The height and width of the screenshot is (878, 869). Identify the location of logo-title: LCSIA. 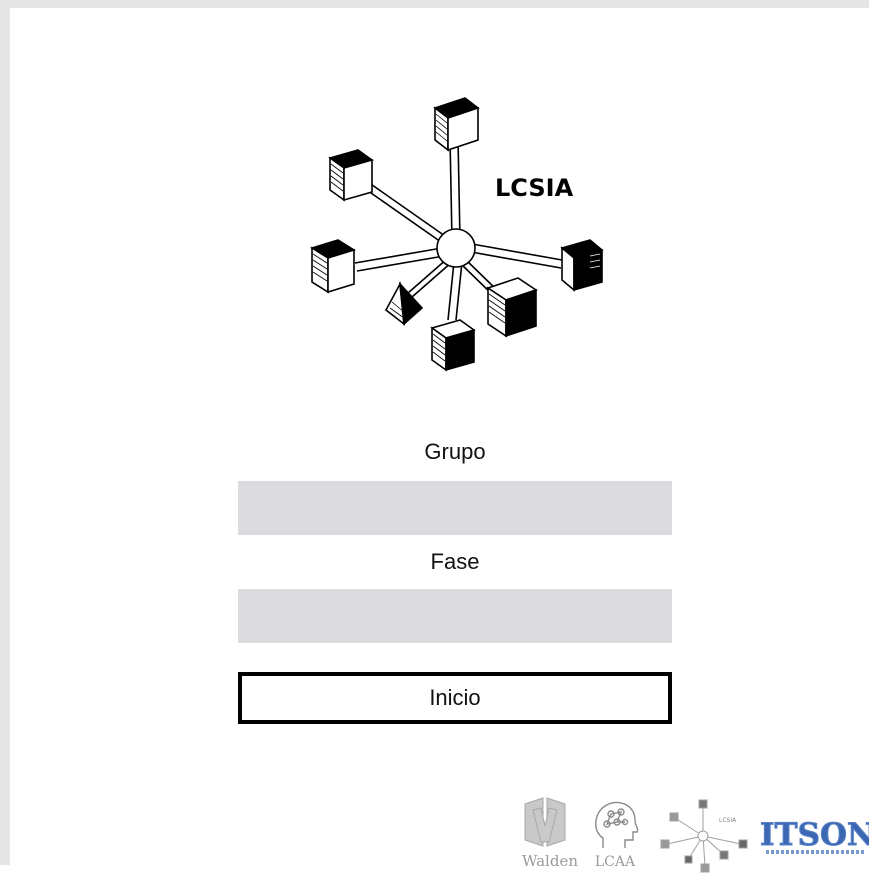
(534, 188).